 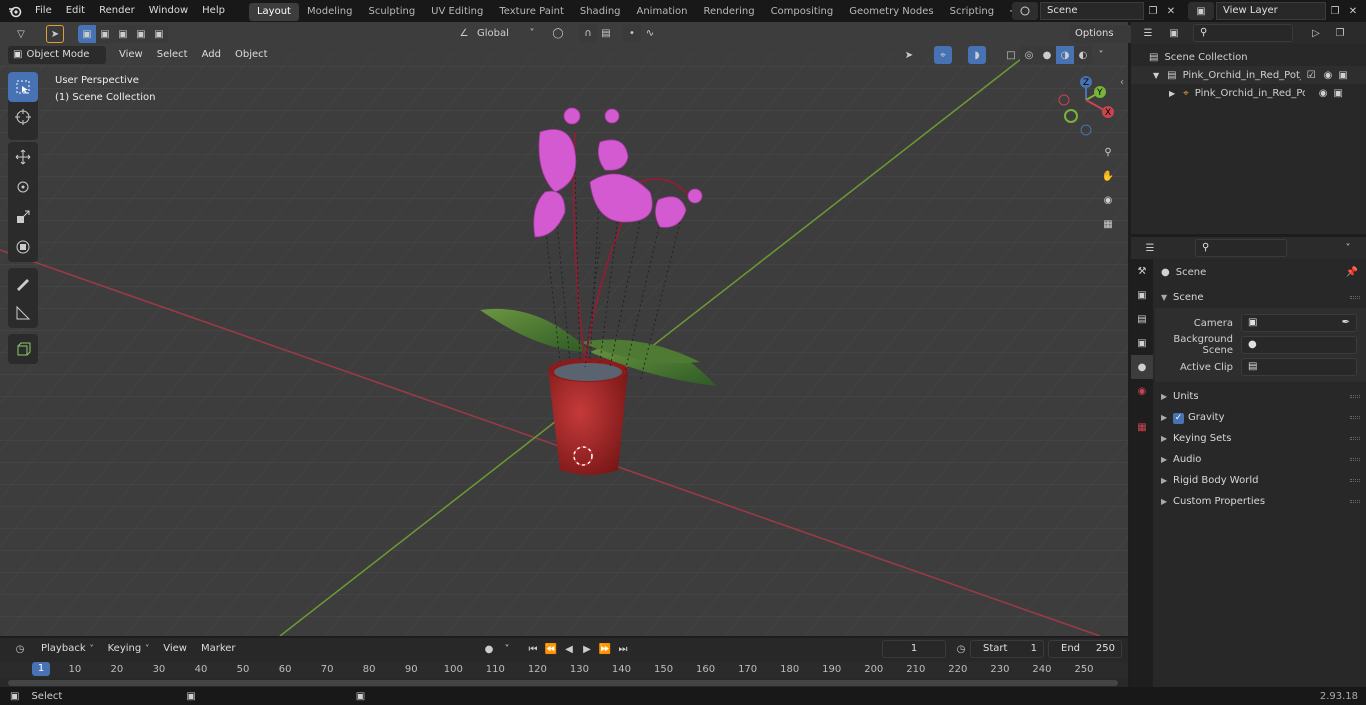 What do you see at coordinates (117, 11) in the screenshot?
I see `menu-render: Render` at bounding box center [117, 11].